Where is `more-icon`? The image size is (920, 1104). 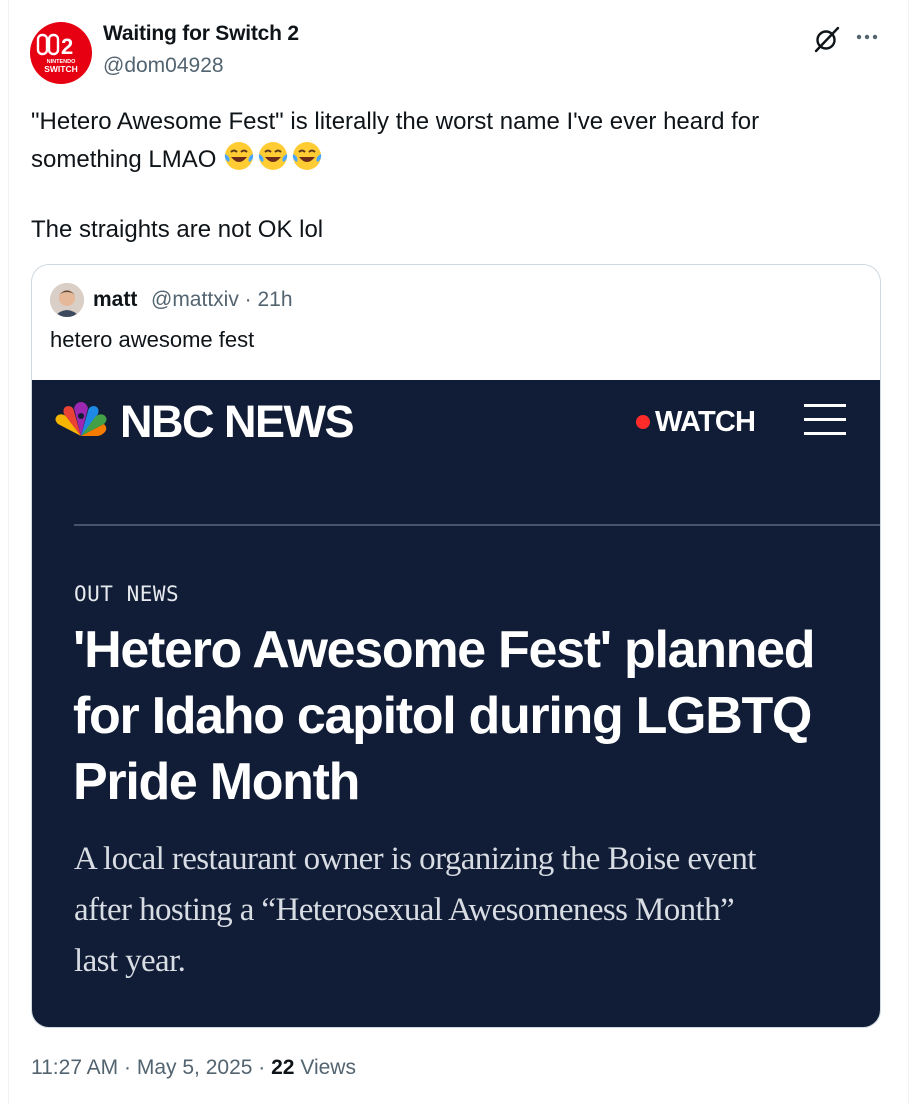
more-icon is located at coordinates (867, 37).